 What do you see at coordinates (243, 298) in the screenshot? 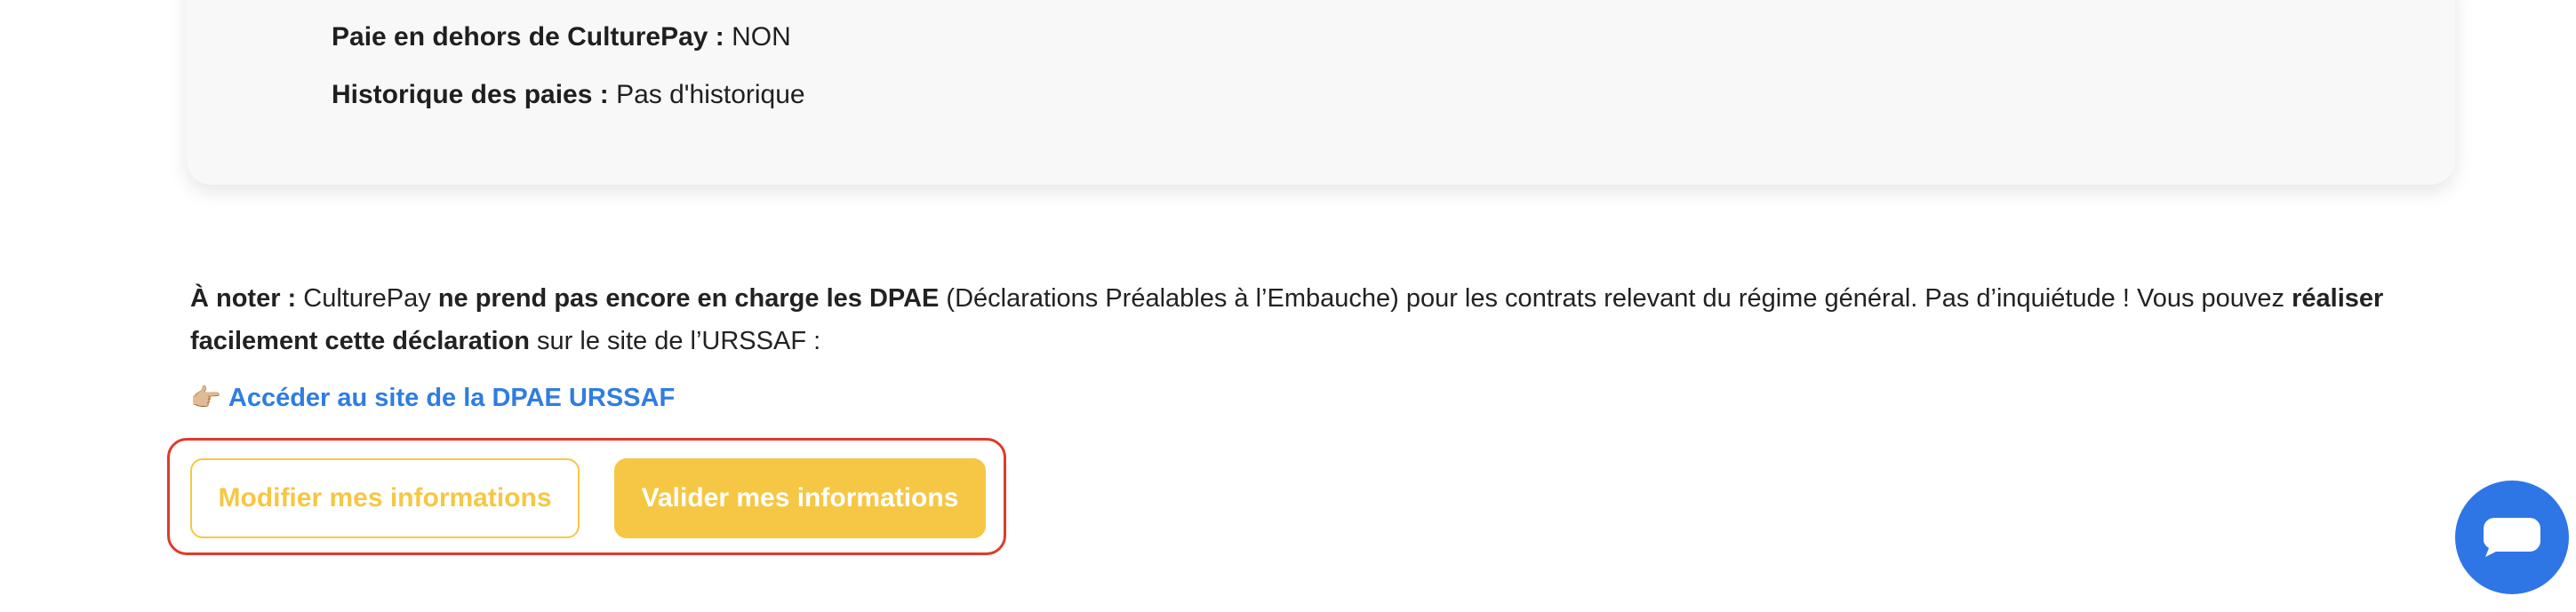
I see `note-prefix: À noter :` at bounding box center [243, 298].